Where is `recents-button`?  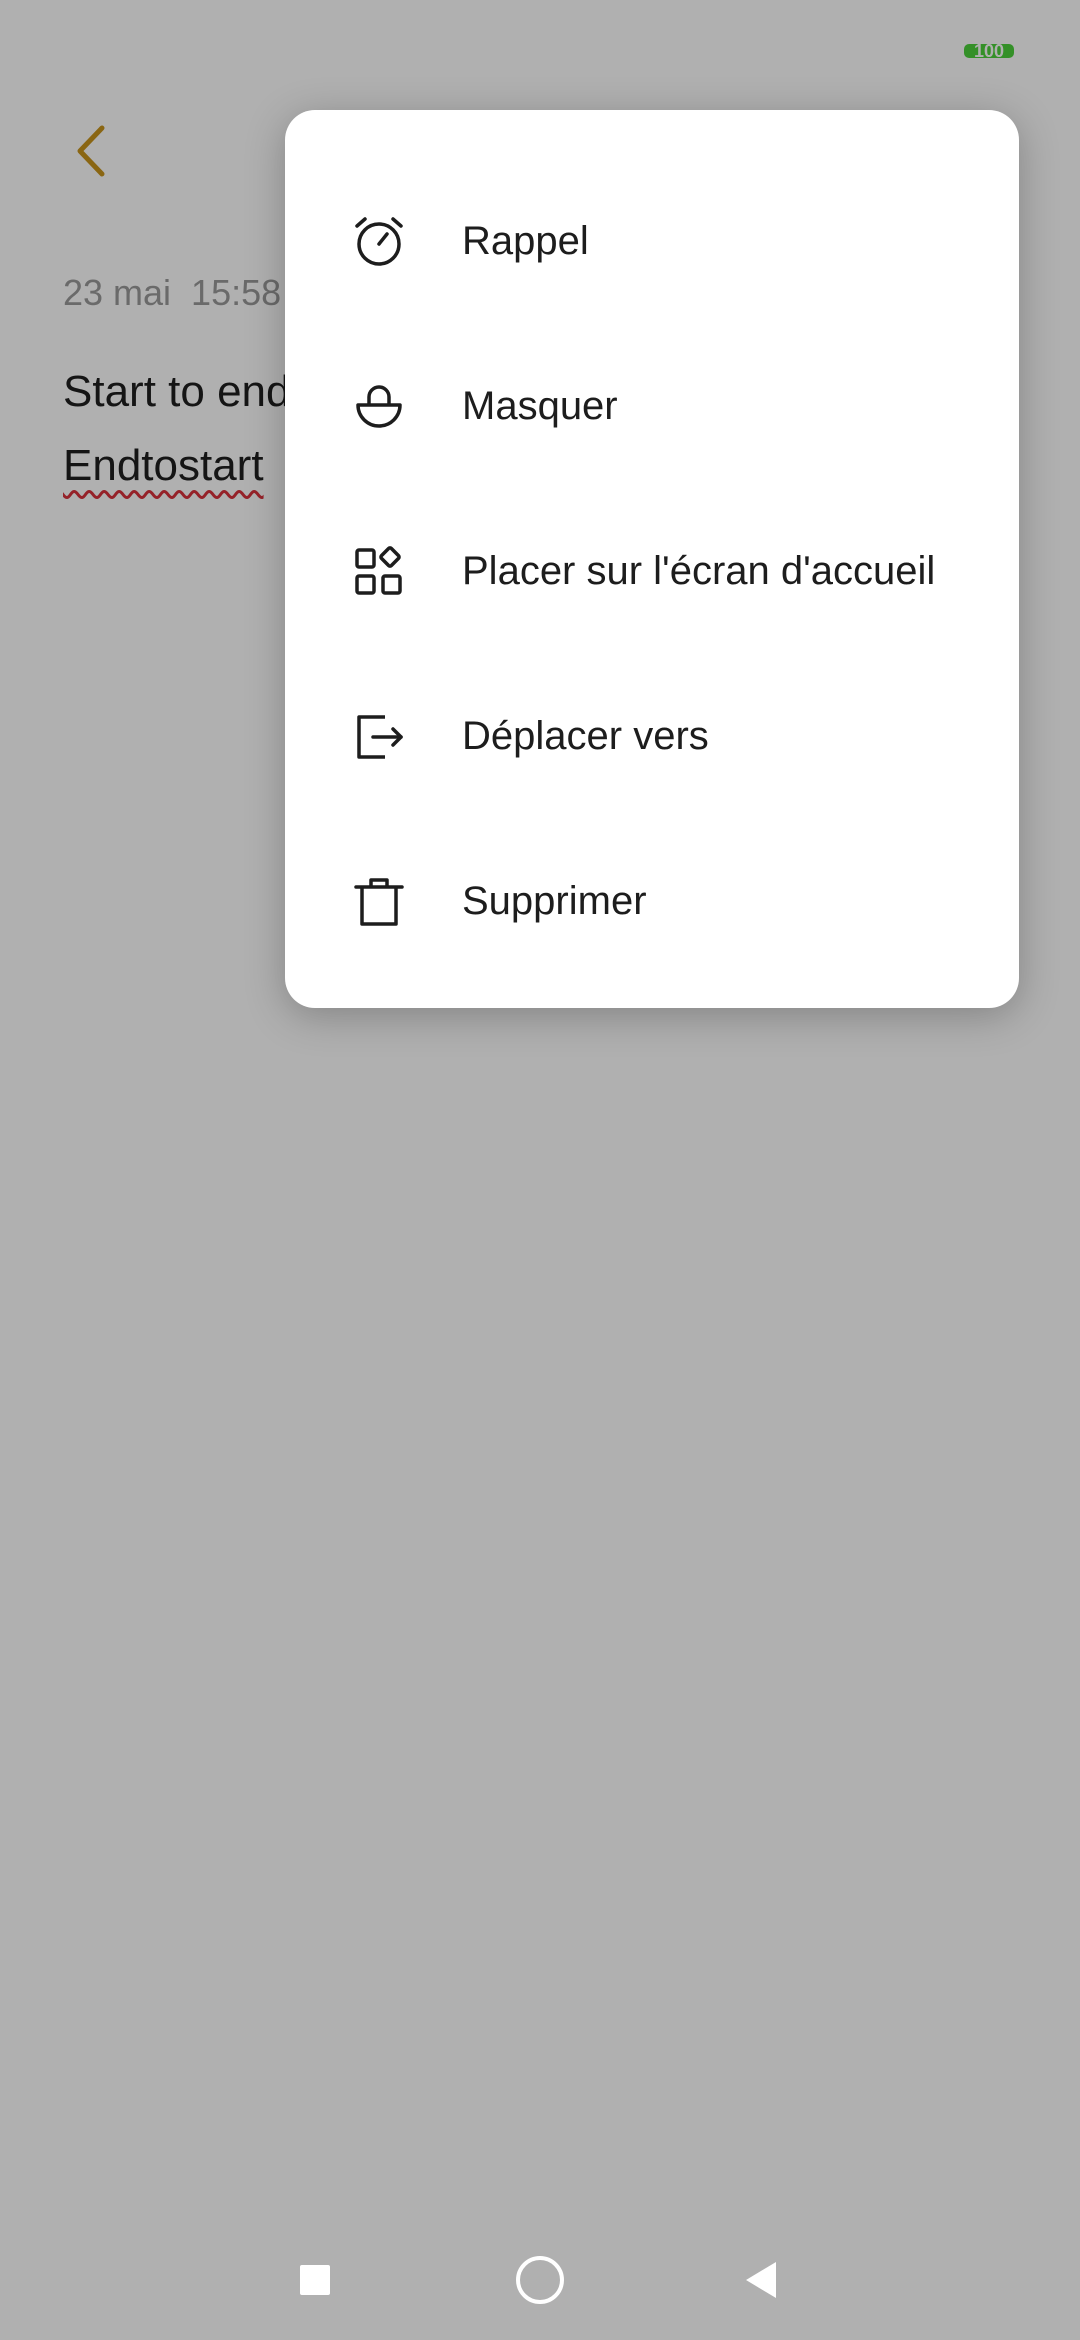
recents-button is located at coordinates (315, 2280).